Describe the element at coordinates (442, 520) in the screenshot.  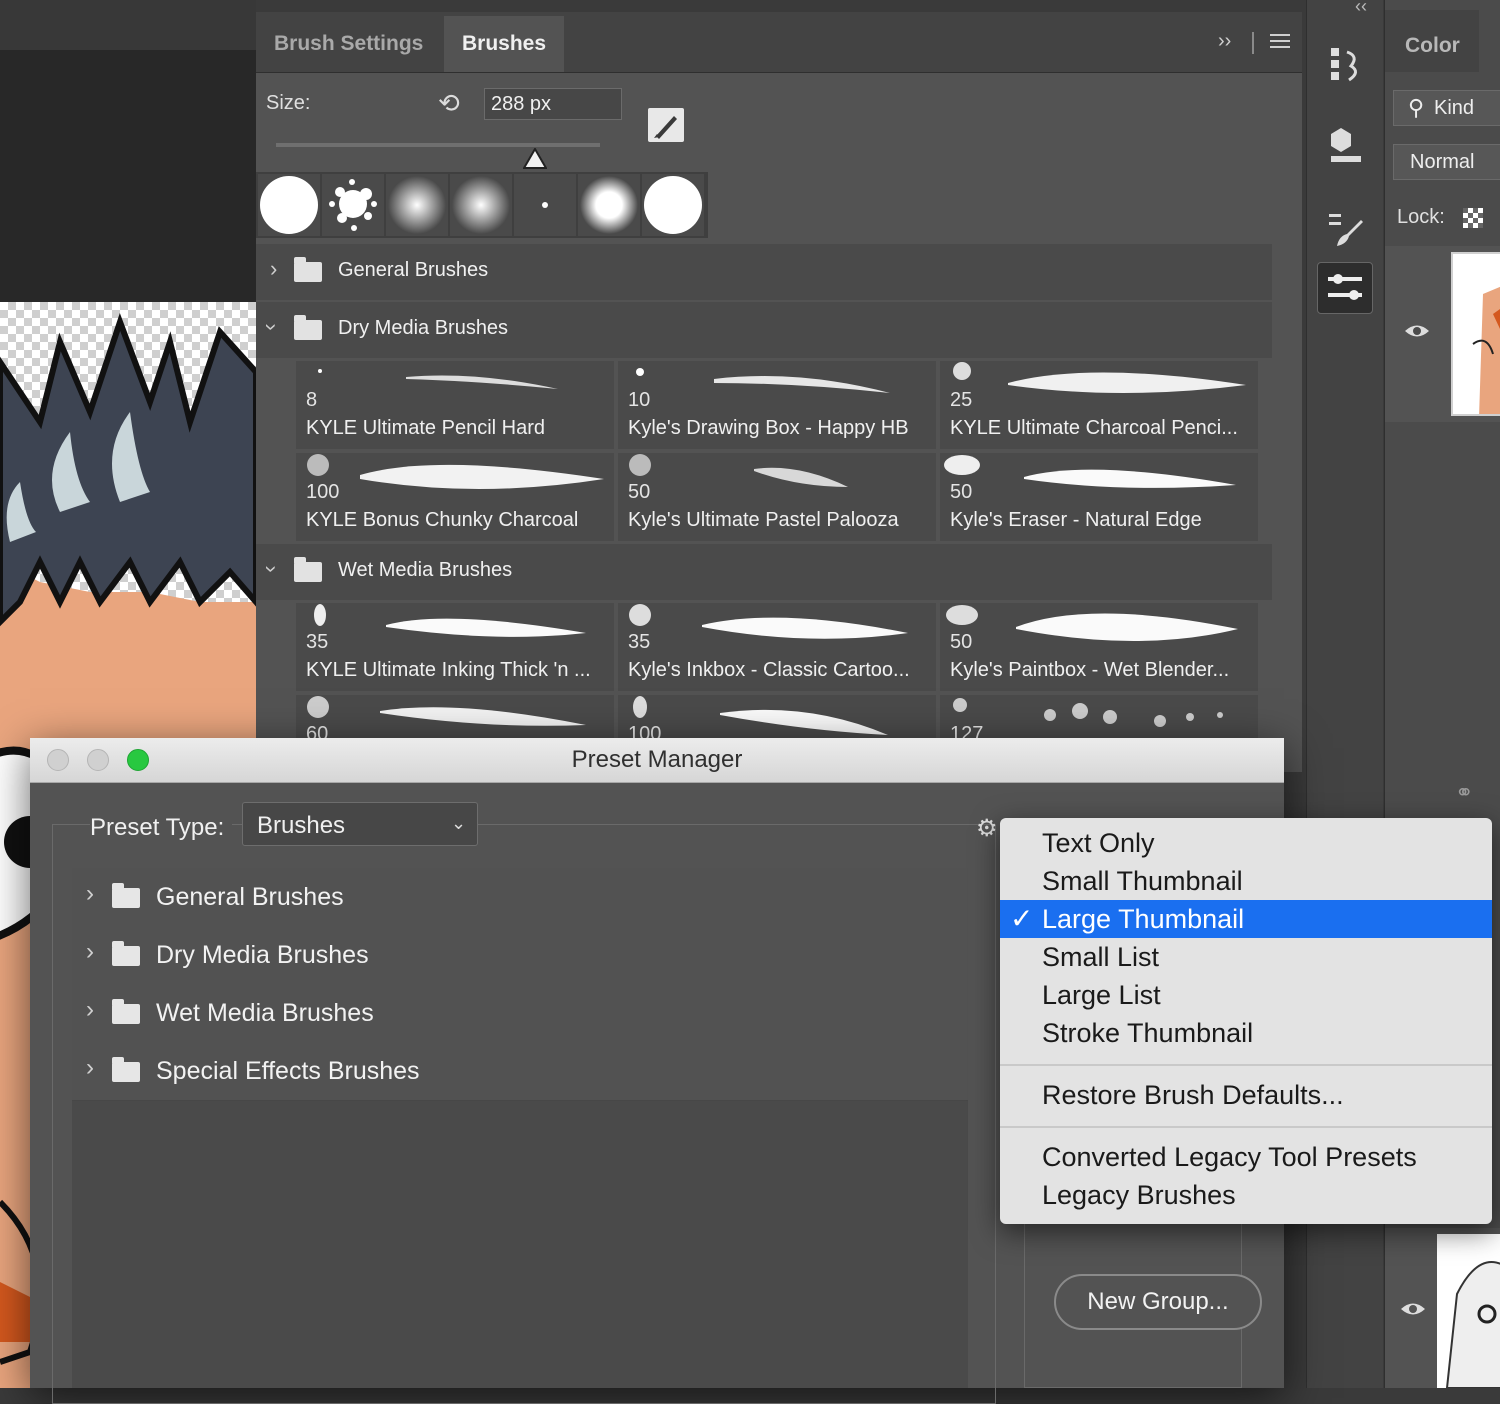
I see `brush-name: KYLE Bonus Chunky Charcoal` at that location.